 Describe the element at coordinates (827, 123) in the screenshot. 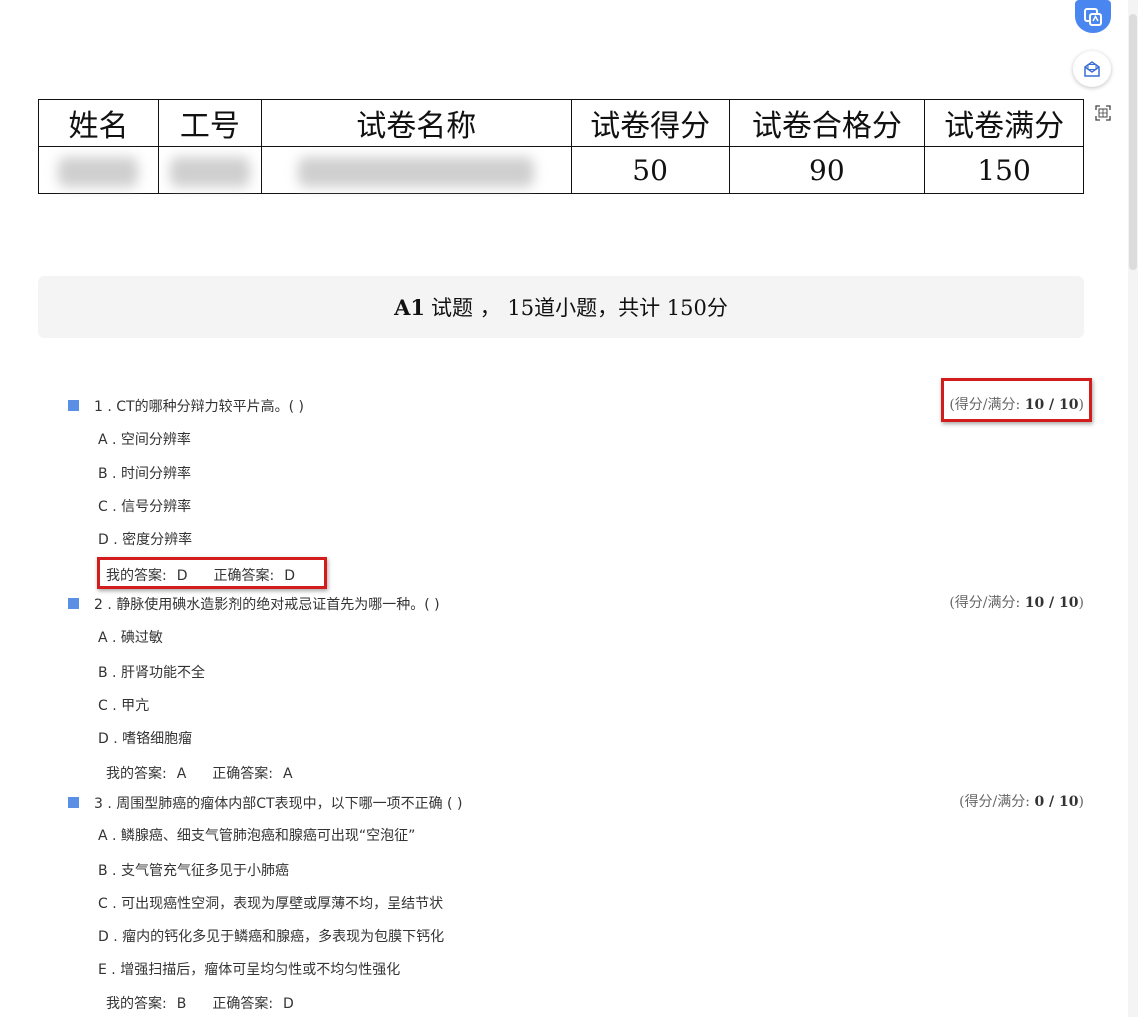

I see `header-pass-score: 试卷合格分` at that location.